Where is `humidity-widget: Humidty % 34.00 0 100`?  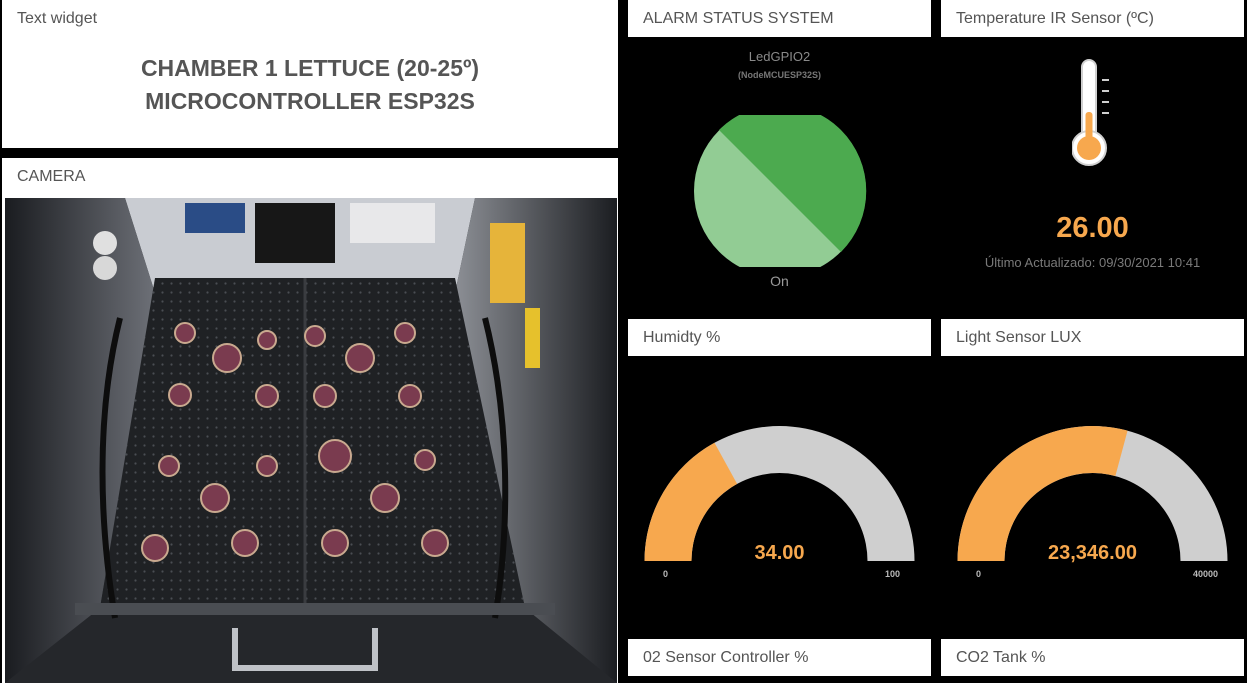 humidity-widget: Humidty % 34.00 0 100 is located at coordinates (779, 474).